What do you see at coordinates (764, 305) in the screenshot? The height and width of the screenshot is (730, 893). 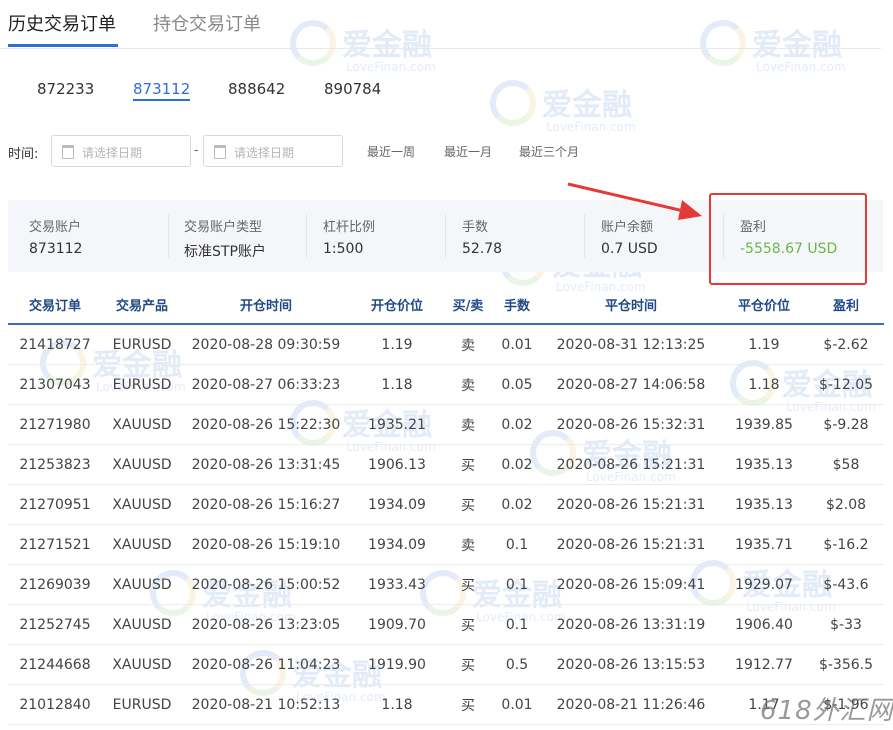 I see `column-header: 平仓价位` at bounding box center [764, 305].